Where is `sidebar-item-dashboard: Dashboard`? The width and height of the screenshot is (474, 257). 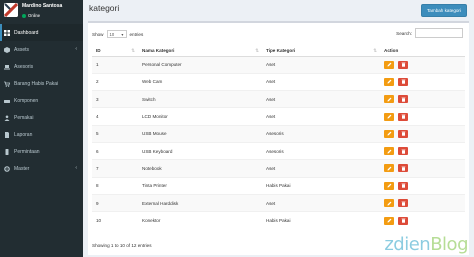 sidebar-item-dashboard: Dashboard is located at coordinates (41, 32).